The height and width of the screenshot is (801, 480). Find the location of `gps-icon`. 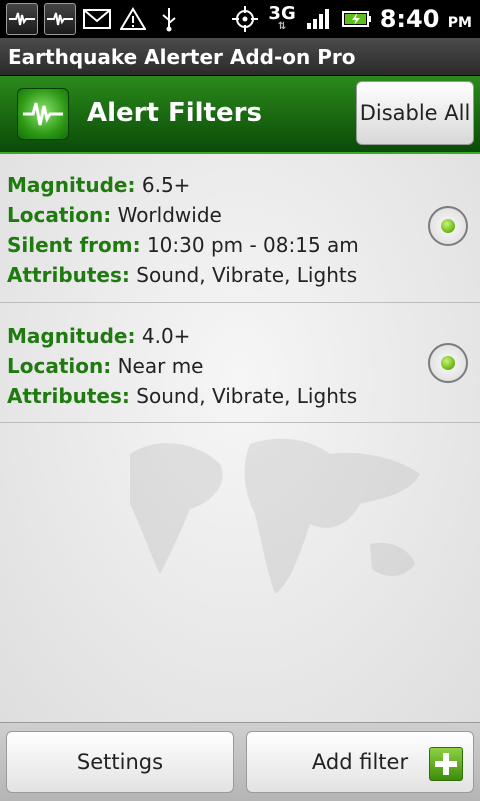

gps-icon is located at coordinates (245, 19).